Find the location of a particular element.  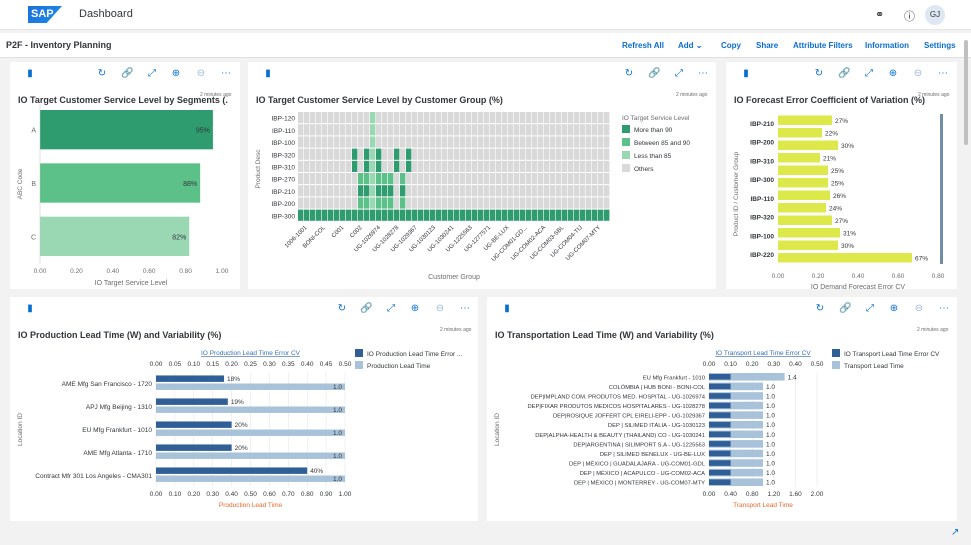

x-tick-label: 0.40 is located at coordinates (112, 271).